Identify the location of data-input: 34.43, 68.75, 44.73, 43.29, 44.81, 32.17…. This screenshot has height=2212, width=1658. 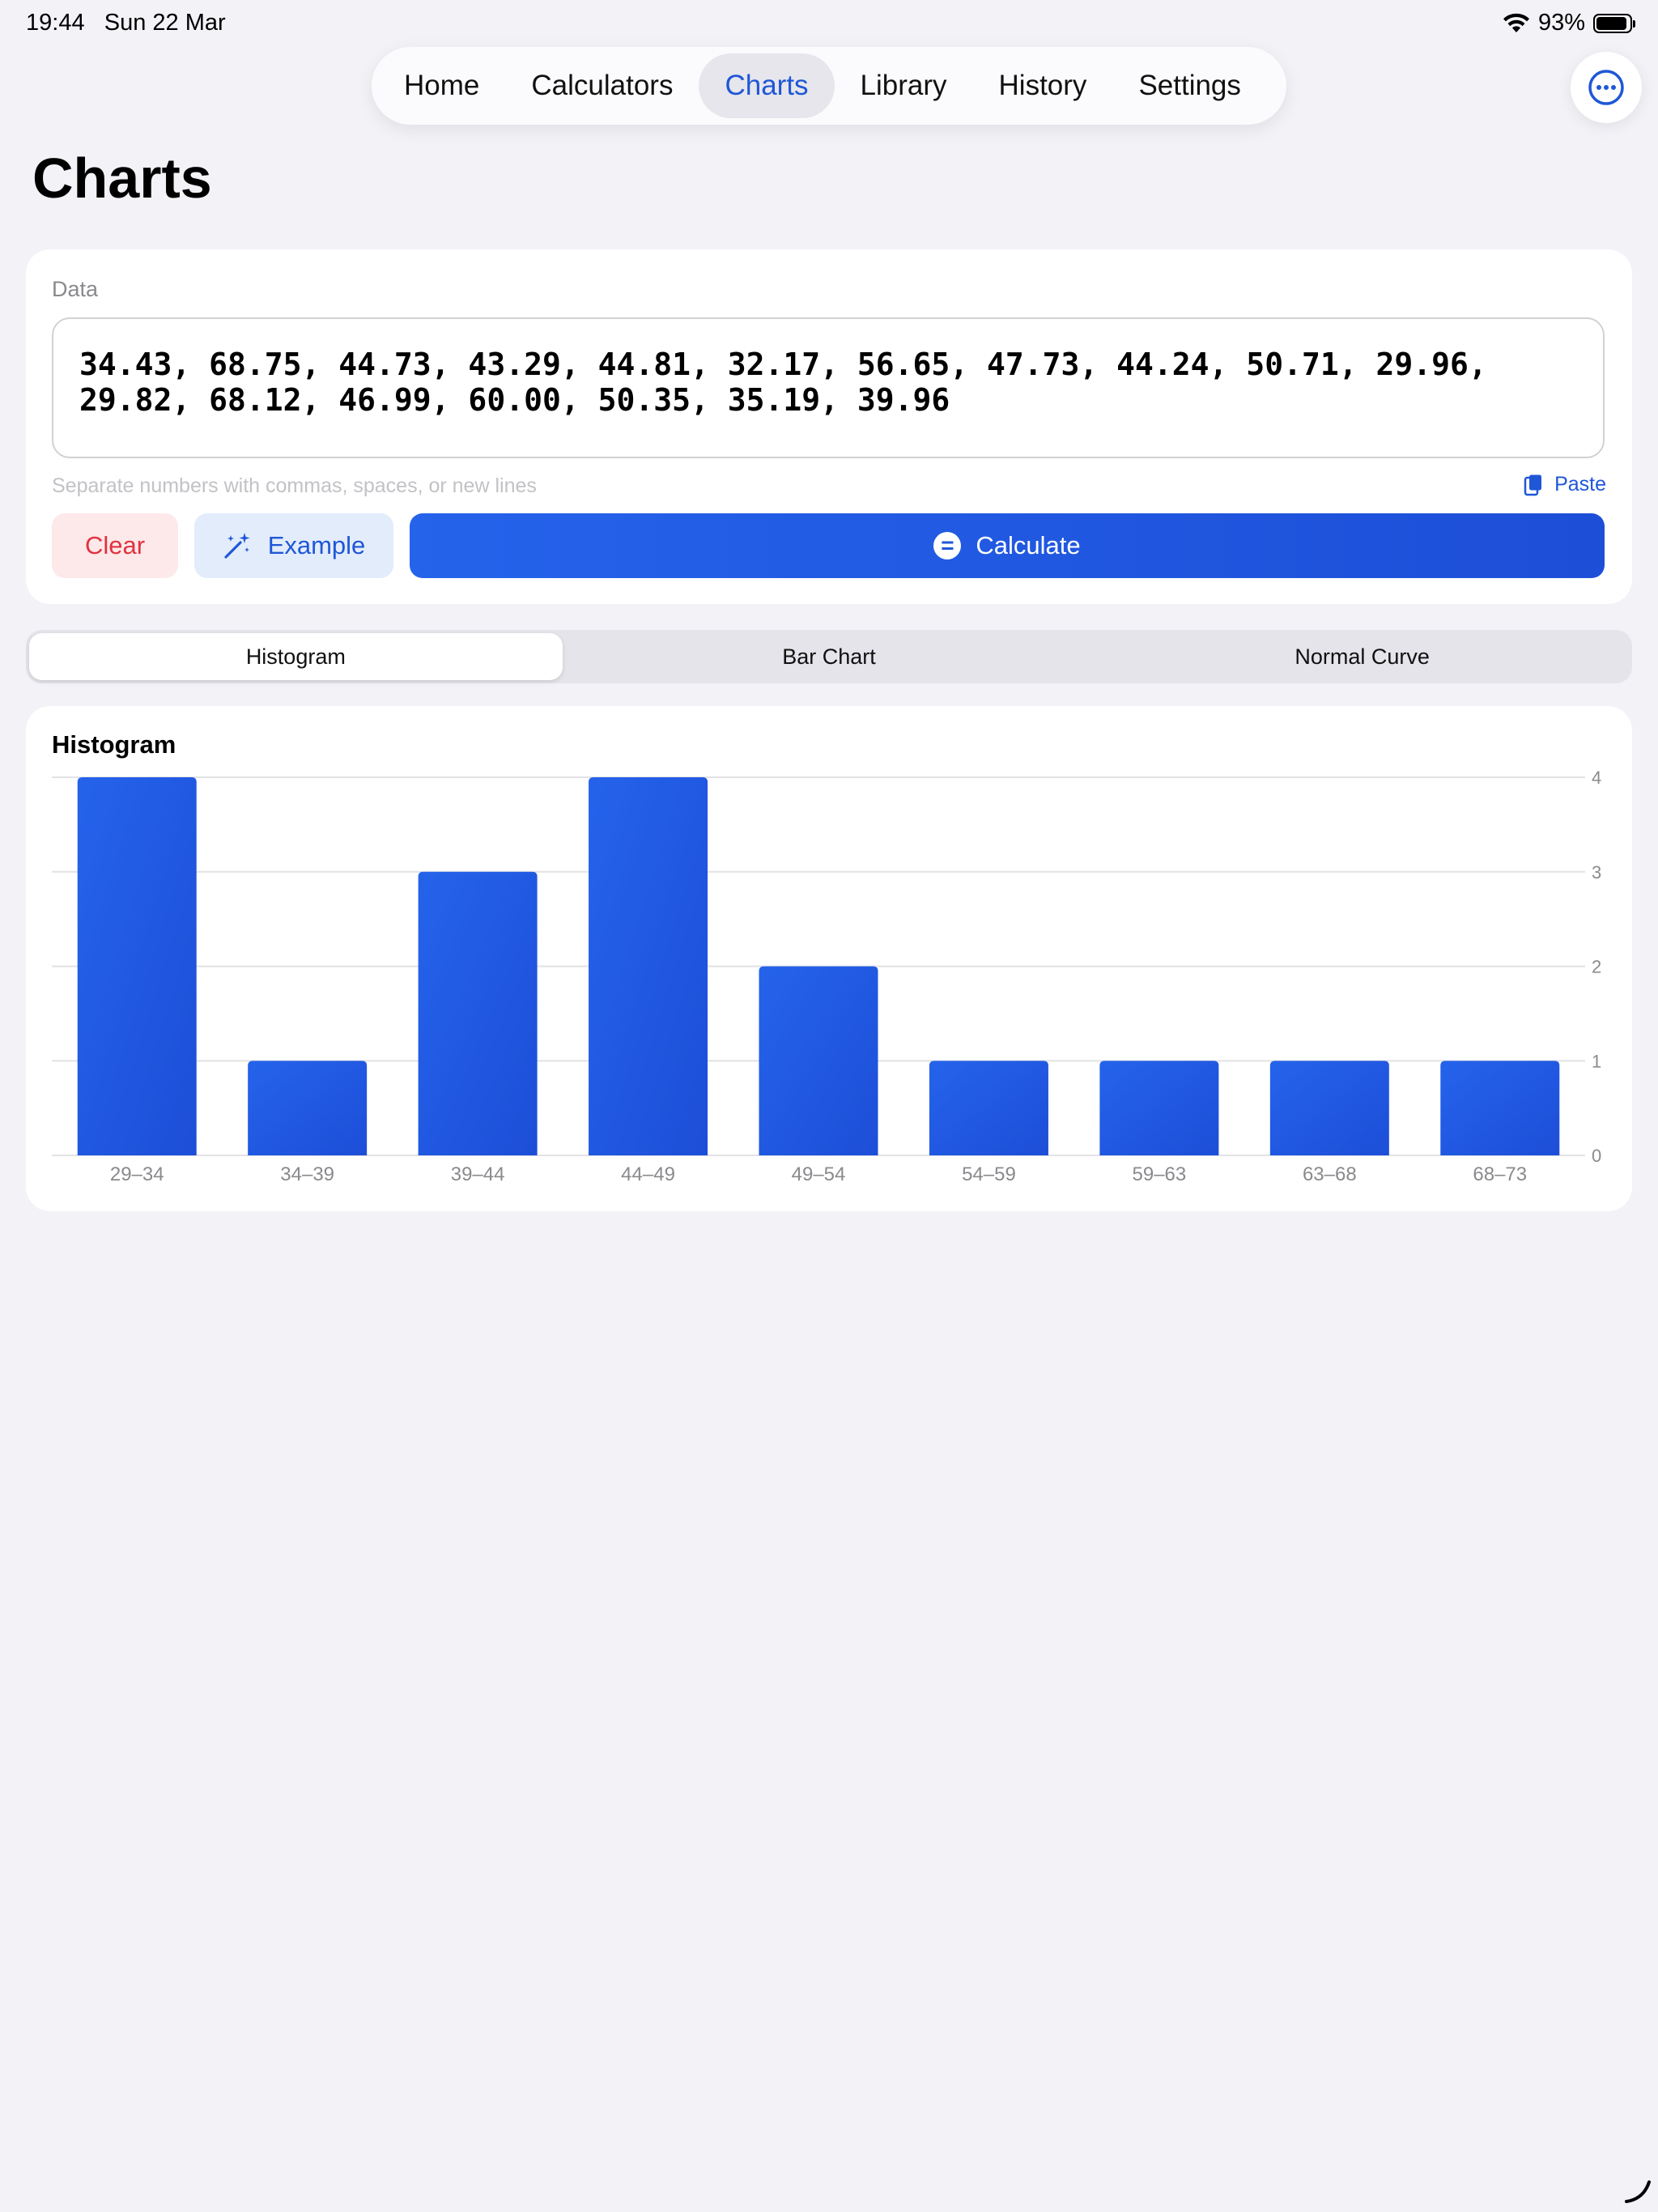
(828, 387).